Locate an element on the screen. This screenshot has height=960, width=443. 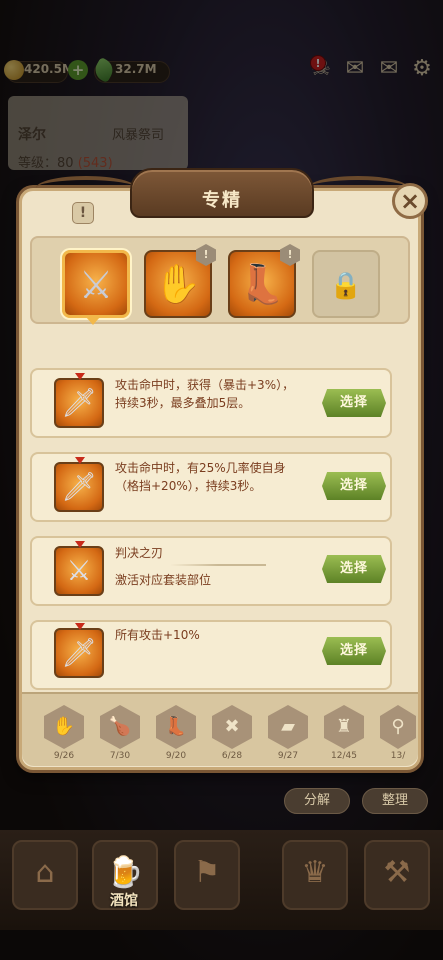
nav-battle-icon: ⚑ is located at coordinates (207, 875).